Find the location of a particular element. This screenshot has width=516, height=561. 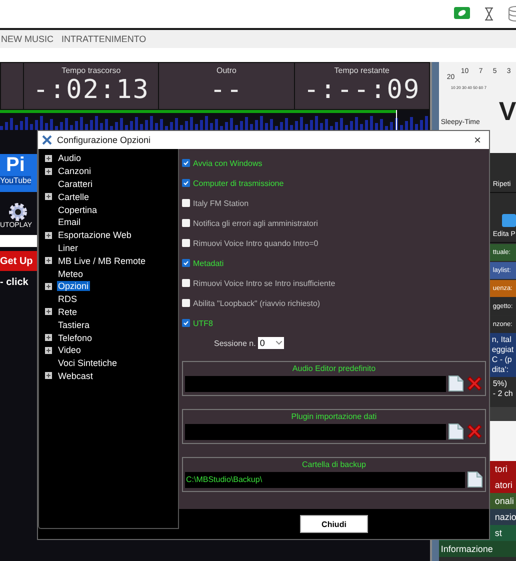

banner-subtitle: YouTube is located at coordinates (16, 180).